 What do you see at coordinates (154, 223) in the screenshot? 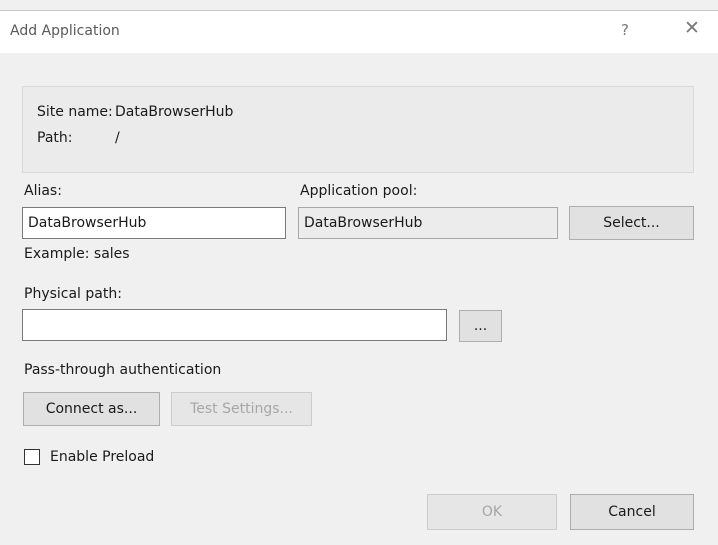
I see `alias-input: DataBrowserHub` at bounding box center [154, 223].